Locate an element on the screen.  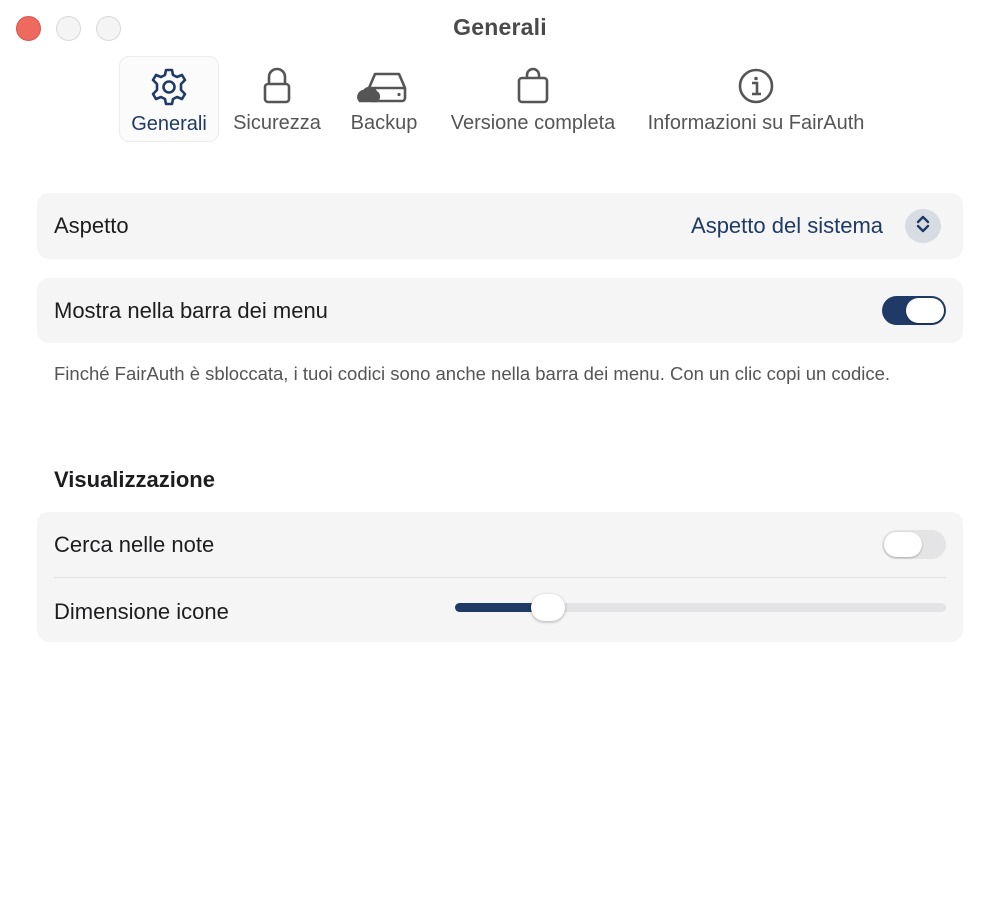
shopping-bag-icon is located at coordinates (533, 86).